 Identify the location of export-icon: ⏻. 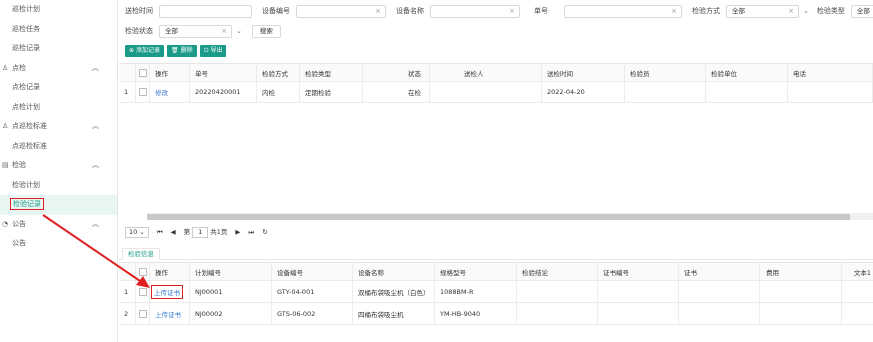
(206, 50).